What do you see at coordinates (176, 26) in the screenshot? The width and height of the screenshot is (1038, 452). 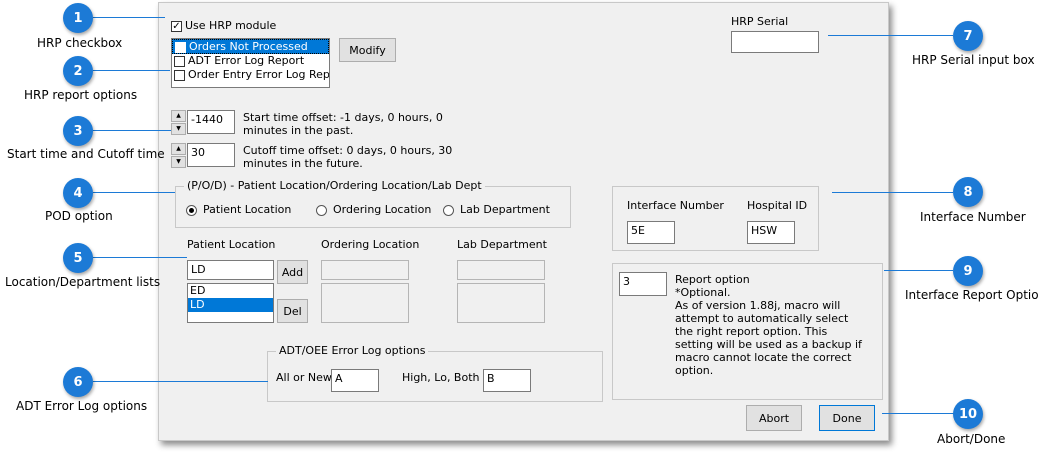 I see `use-hrp-check-icon: ✓` at bounding box center [176, 26].